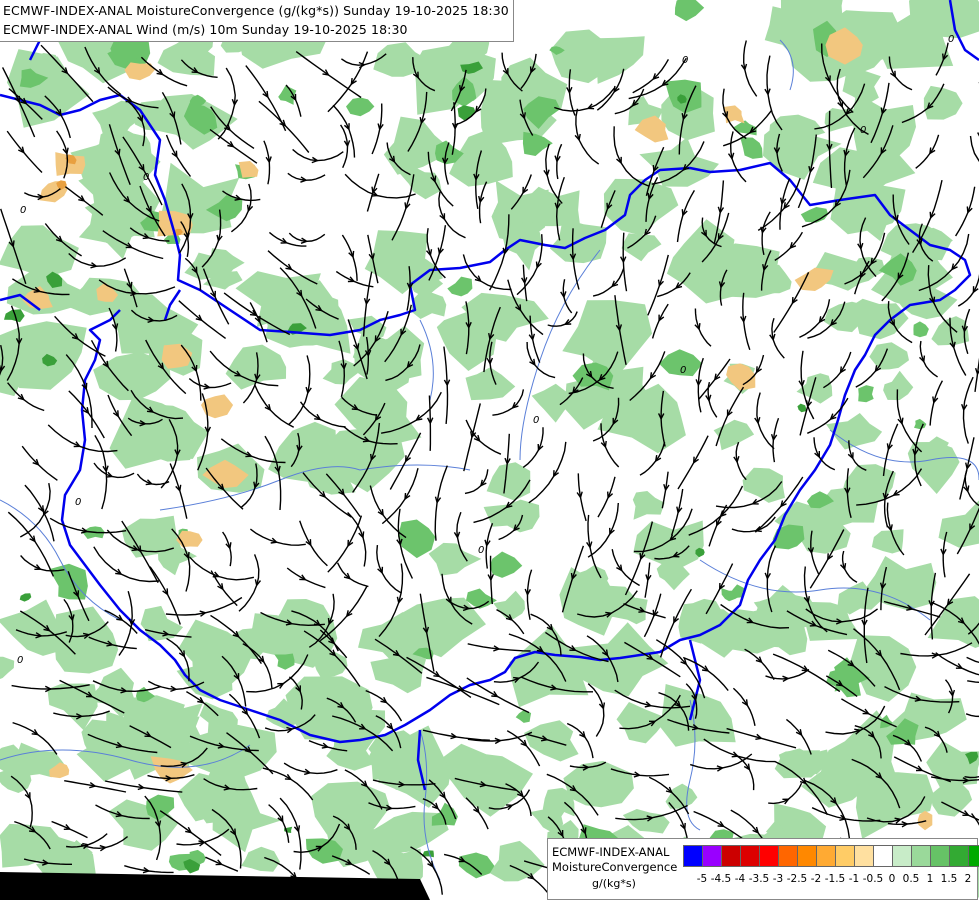  Describe the element at coordinates (721, 879) in the screenshot. I see `legend-tick: -4.5` at that location.